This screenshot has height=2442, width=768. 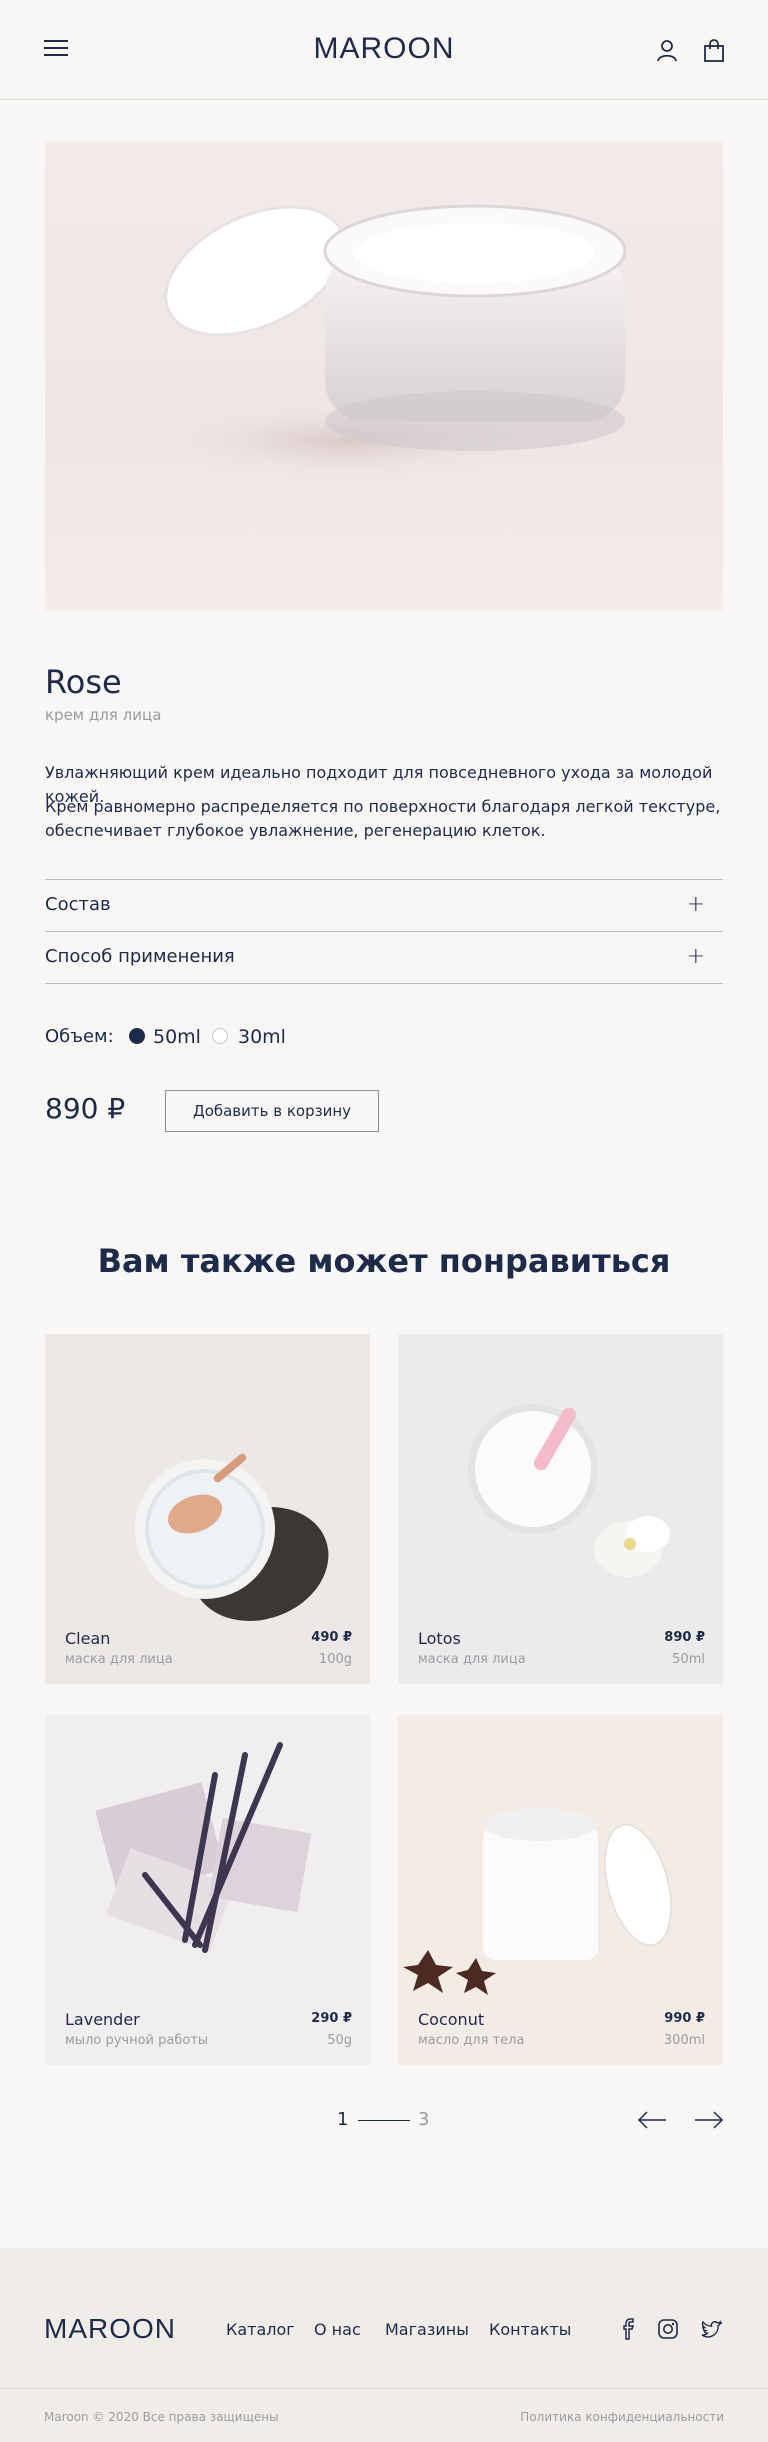 What do you see at coordinates (667, 51) in the screenshot?
I see `user-icon` at bounding box center [667, 51].